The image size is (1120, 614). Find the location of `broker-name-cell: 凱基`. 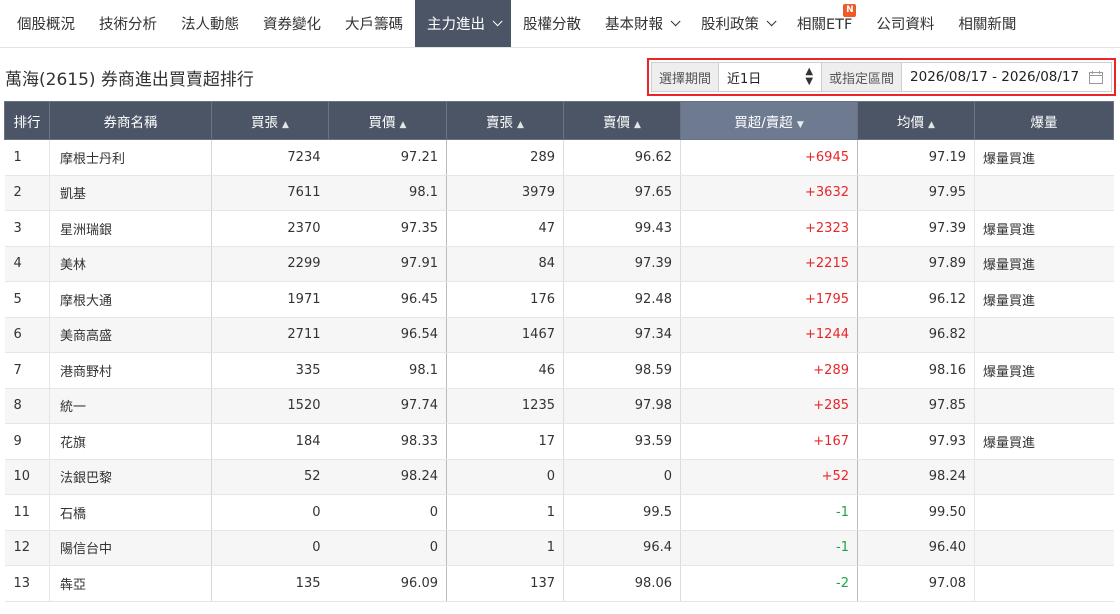

broker-name-cell: 凱基 is located at coordinates (130, 193).